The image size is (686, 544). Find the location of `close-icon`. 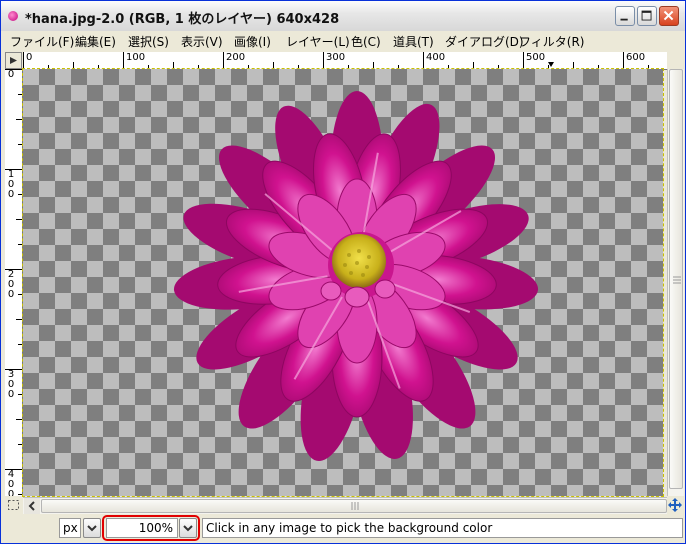

close-icon is located at coordinates (668, 15).